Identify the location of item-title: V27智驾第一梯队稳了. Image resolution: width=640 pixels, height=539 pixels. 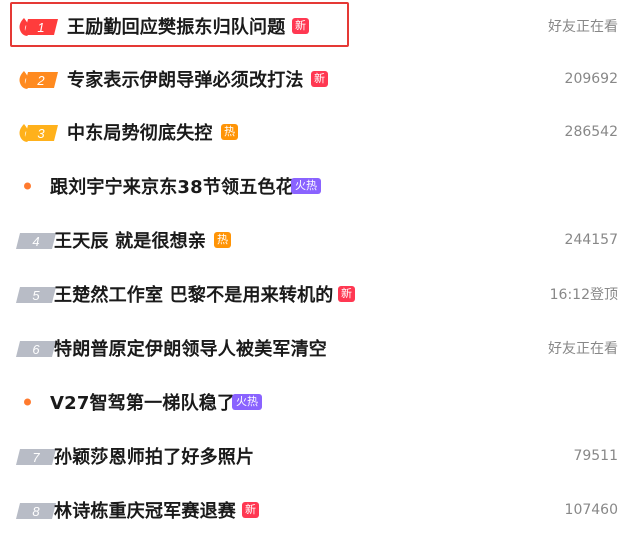
(142, 402).